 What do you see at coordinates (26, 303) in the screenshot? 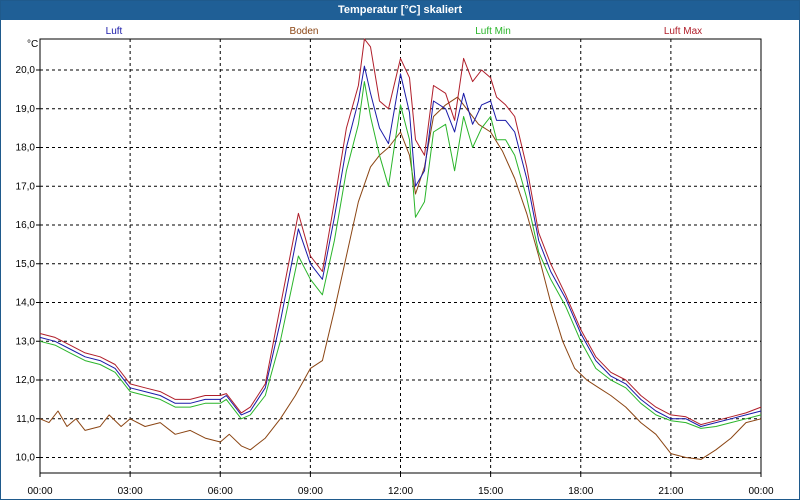
I see `y-tick-label: 14,0` at bounding box center [26, 303].